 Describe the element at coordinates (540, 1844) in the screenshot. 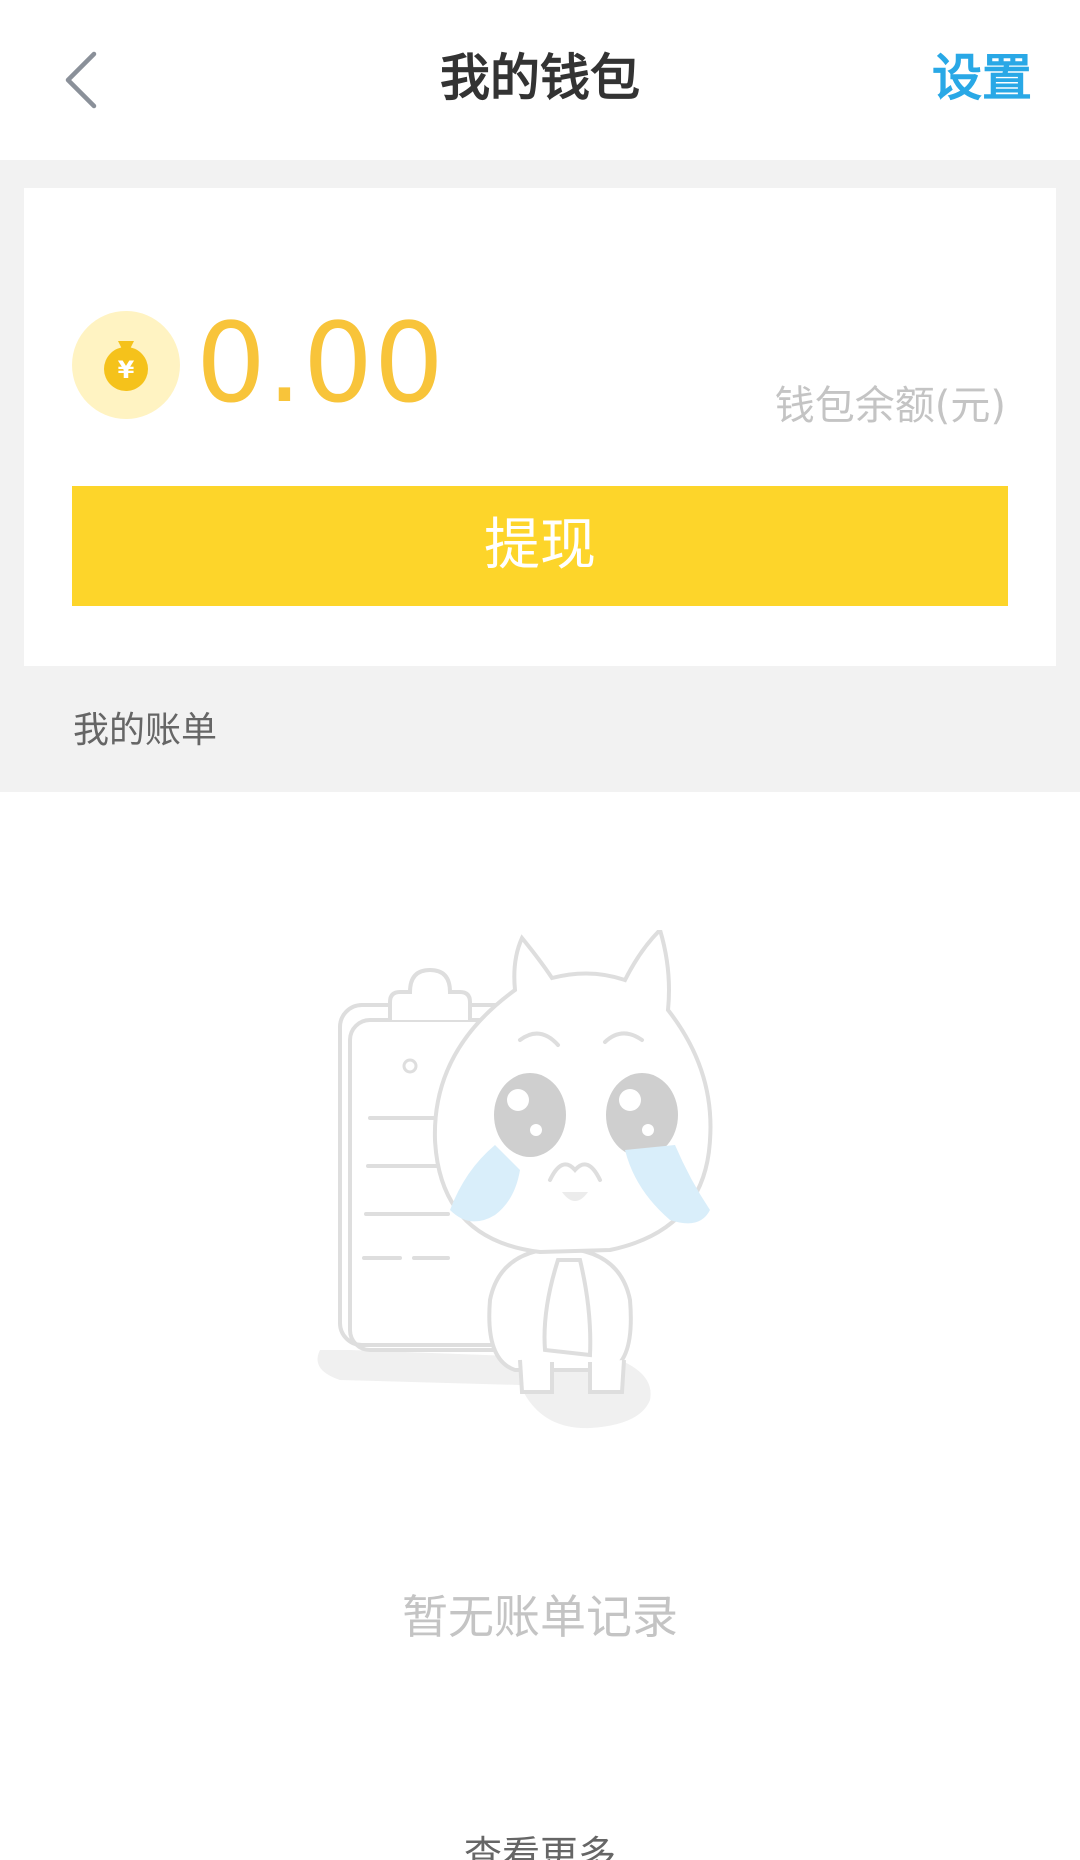

I see `view-more-link: 查看更多` at that location.